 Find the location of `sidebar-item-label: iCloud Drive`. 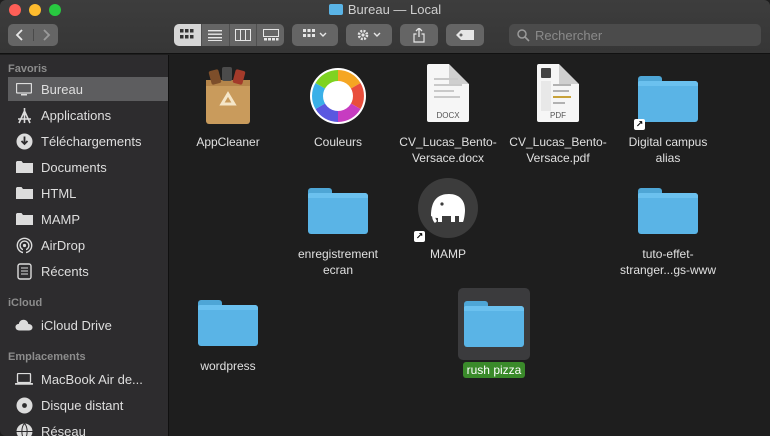

sidebar-item-label: iCloud Drive is located at coordinates (76, 325).